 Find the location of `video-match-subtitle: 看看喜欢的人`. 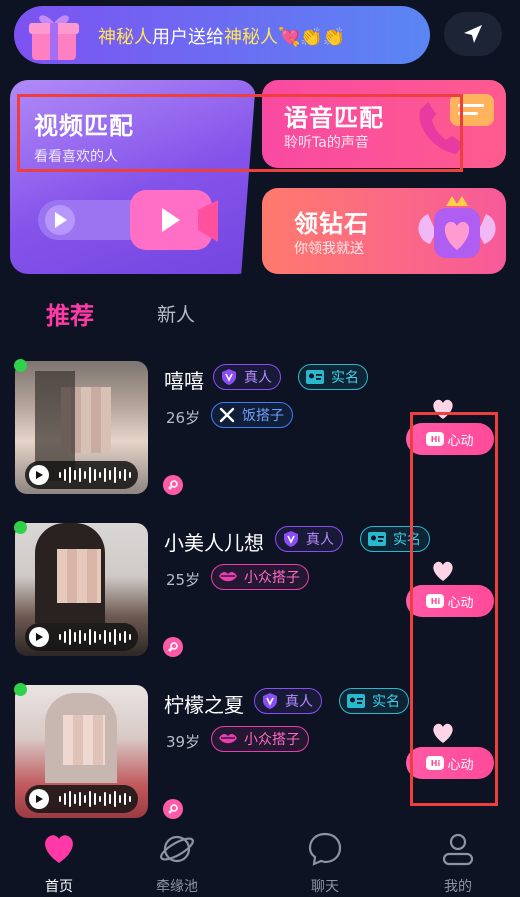

video-match-subtitle: 看看喜欢的人 is located at coordinates (76, 157).